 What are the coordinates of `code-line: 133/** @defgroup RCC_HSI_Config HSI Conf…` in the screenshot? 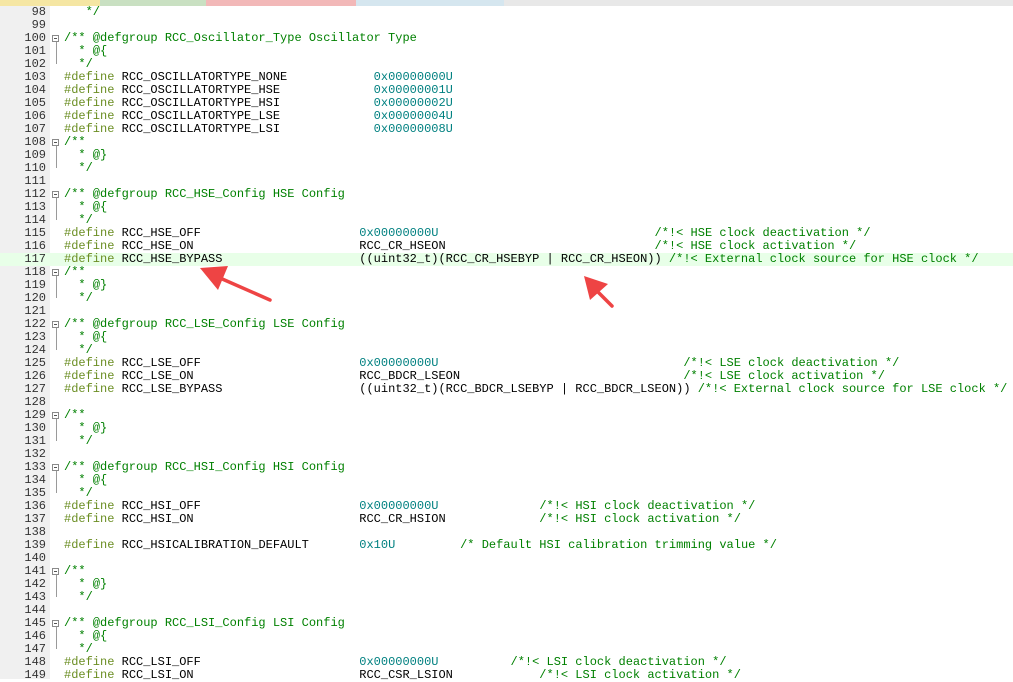 It's located at (506, 467).